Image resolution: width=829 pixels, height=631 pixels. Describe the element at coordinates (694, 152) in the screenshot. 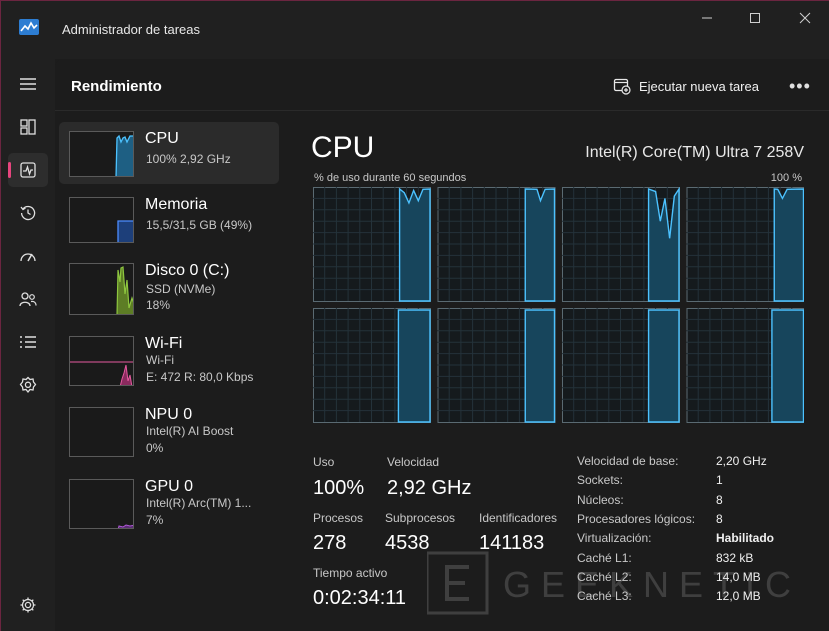

I see `cpu-model: Intel(R) Core(TM) Ultra 7 258V` at that location.